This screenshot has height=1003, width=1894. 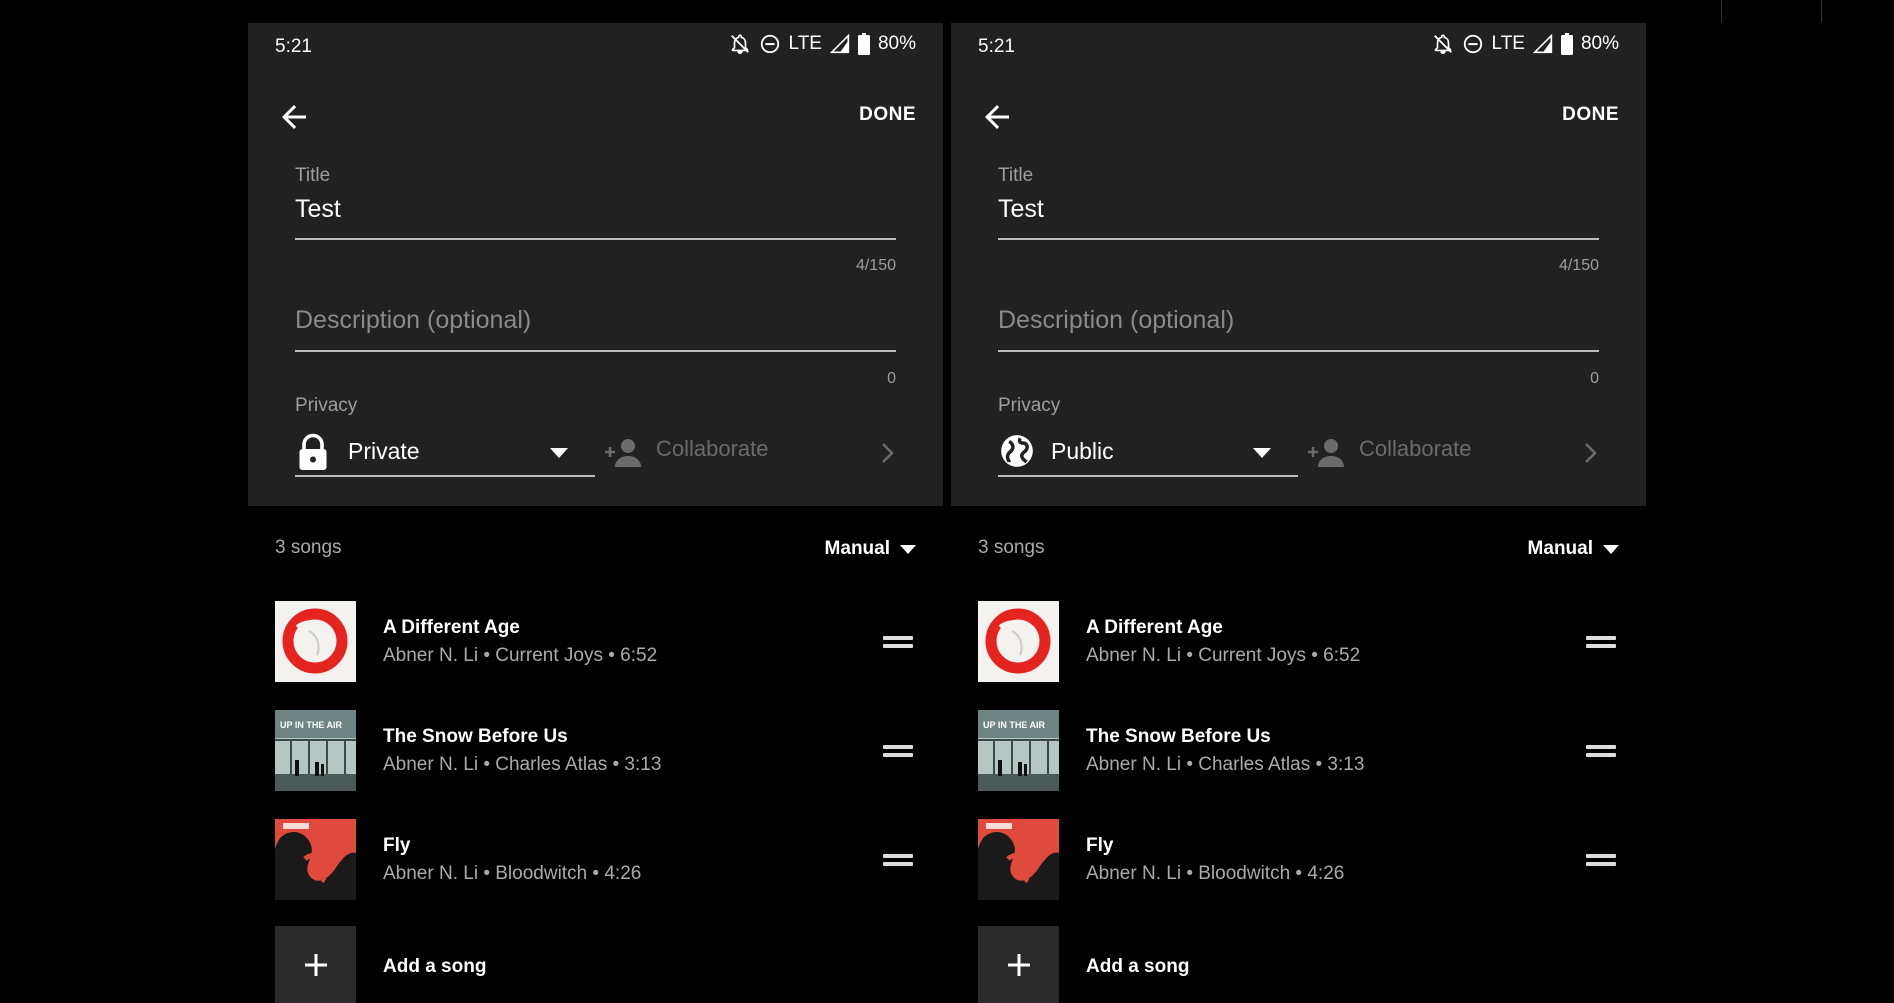 What do you see at coordinates (595, 351) in the screenshot?
I see `description-underline` at bounding box center [595, 351].